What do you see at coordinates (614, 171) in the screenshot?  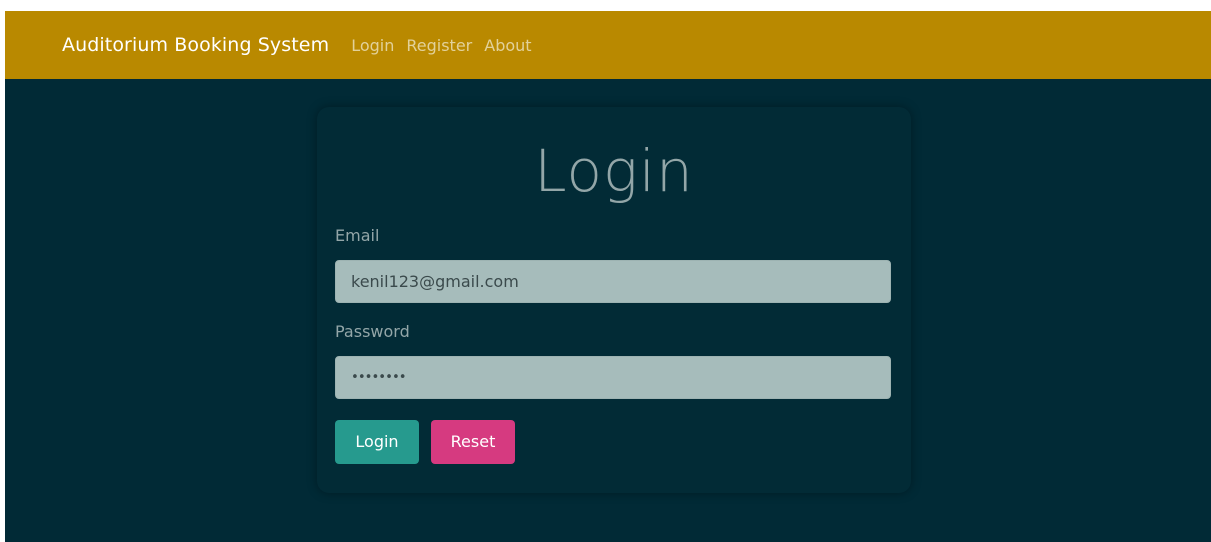 I see `login-title: Login` at bounding box center [614, 171].